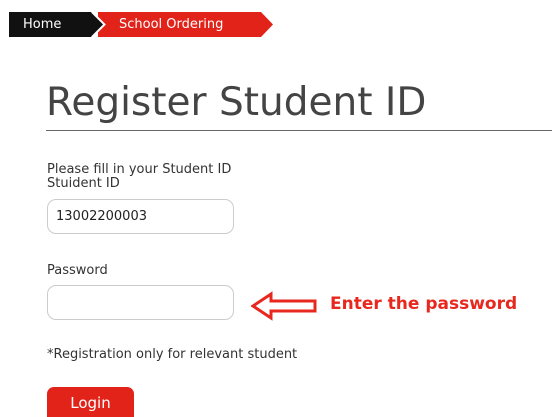  I want to click on annotation-arrow-icon, so click(284, 306).